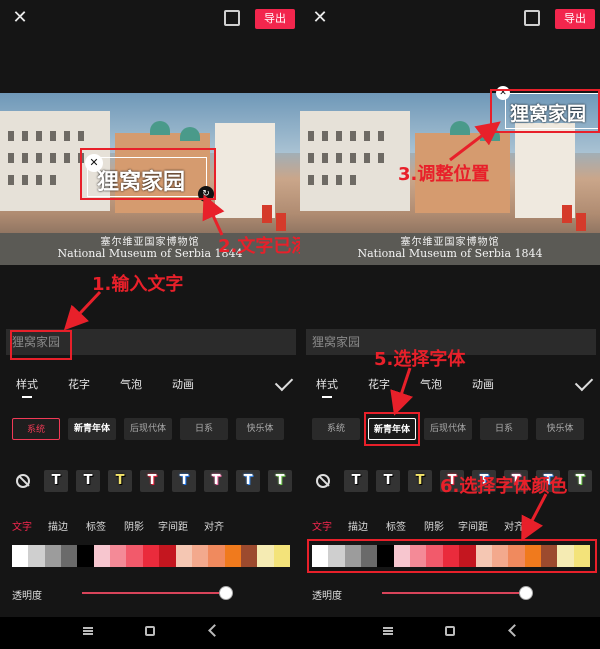  Describe the element at coordinates (245, 170) in the screenshot. I see `building-right` at that location.